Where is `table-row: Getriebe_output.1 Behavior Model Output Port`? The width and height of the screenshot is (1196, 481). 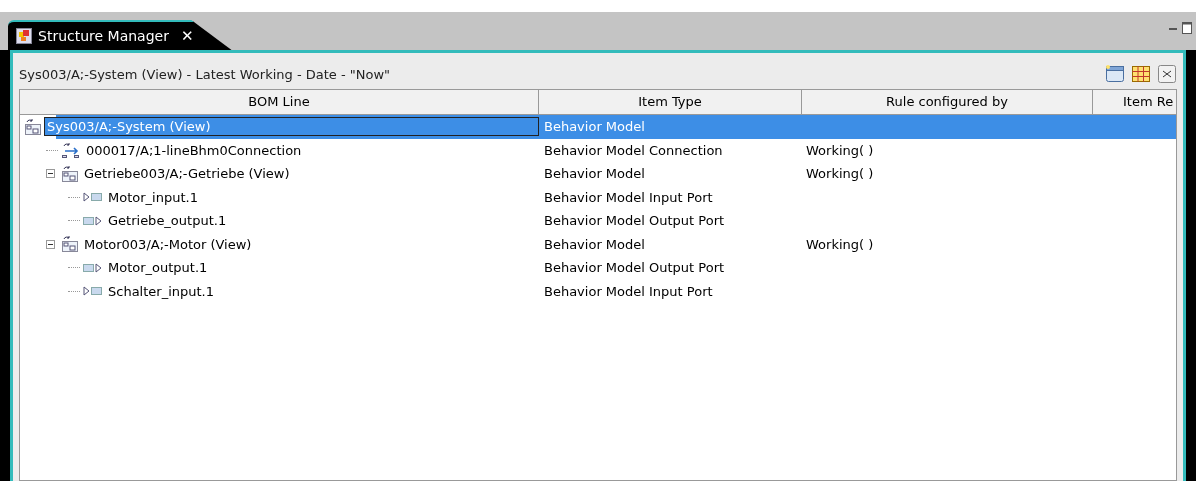
table-row: Getriebe_output.1 Behavior Model Output Port is located at coordinates (598, 221).